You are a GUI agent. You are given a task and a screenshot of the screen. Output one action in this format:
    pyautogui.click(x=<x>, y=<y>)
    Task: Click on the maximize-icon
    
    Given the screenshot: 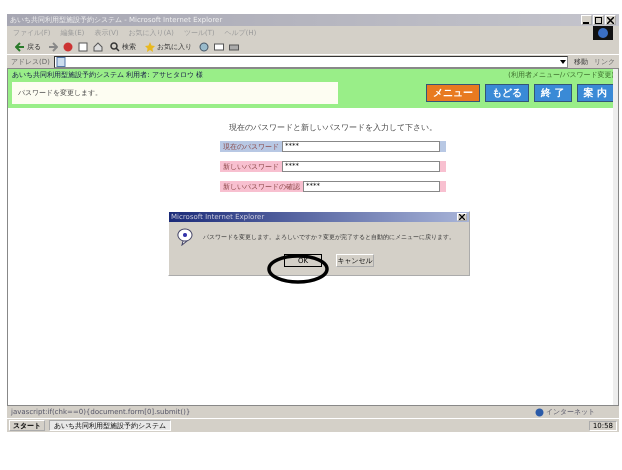 What is the action you would take?
    pyautogui.click(x=598, y=20)
    